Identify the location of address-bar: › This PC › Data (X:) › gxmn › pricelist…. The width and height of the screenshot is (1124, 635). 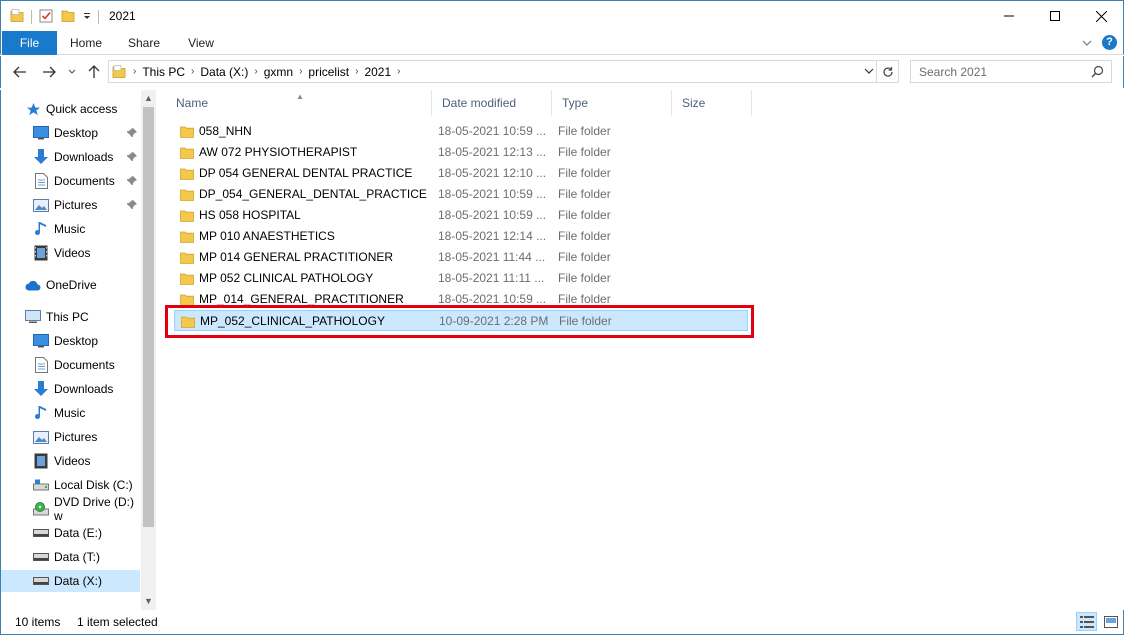
(503, 71).